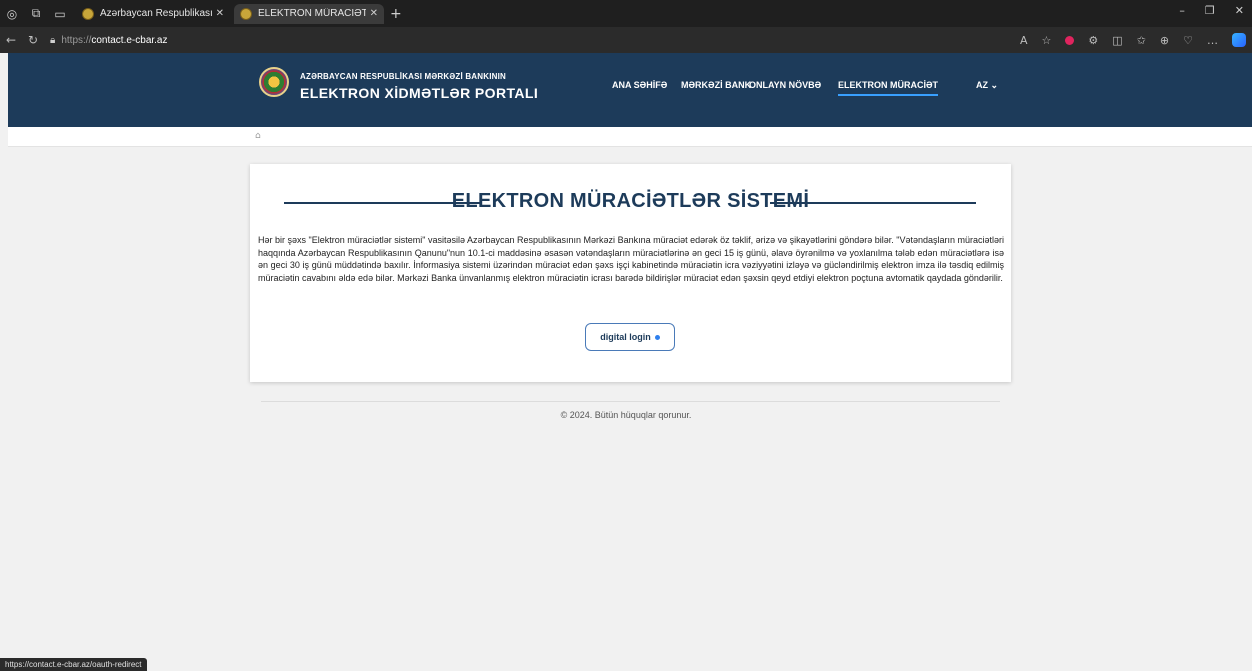  What do you see at coordinates (1117, 40) in the screenshot?
I see `split-screen-icon: ◫` at bounding box center [1117, 40].